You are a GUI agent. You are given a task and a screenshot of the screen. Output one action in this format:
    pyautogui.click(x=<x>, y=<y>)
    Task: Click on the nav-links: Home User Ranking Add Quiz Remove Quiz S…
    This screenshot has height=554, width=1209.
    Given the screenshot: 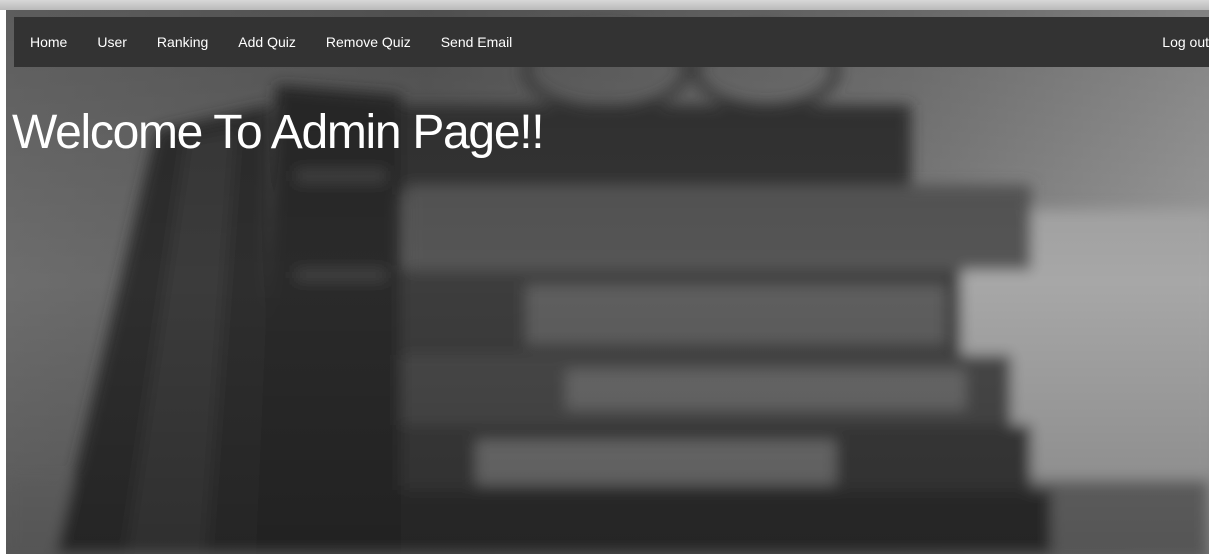 What is the action you would take?
    pyautogui.click(x=270, y=42)
    